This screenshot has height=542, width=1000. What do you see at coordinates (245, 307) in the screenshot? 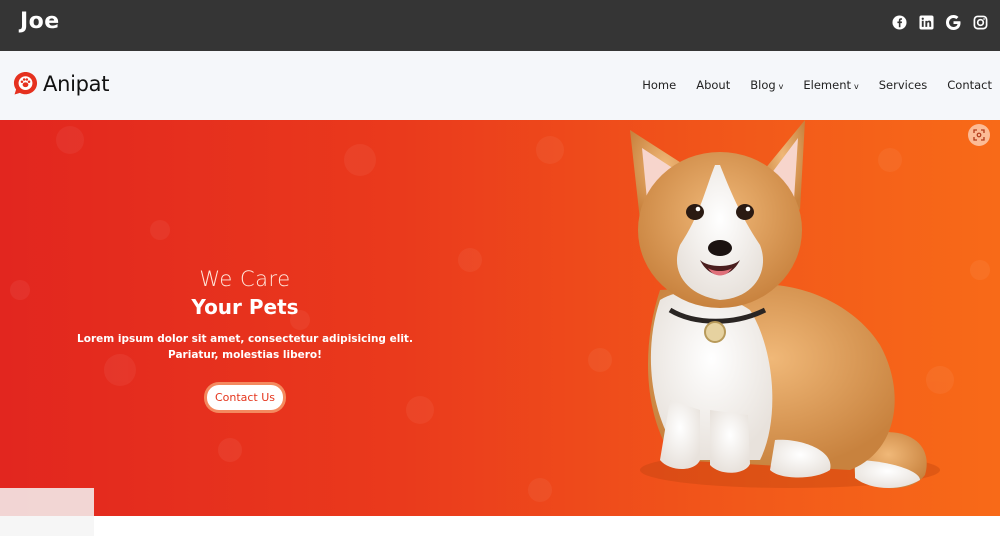
I see `hero-title: Your Pets` at bounding box center [245, 307].